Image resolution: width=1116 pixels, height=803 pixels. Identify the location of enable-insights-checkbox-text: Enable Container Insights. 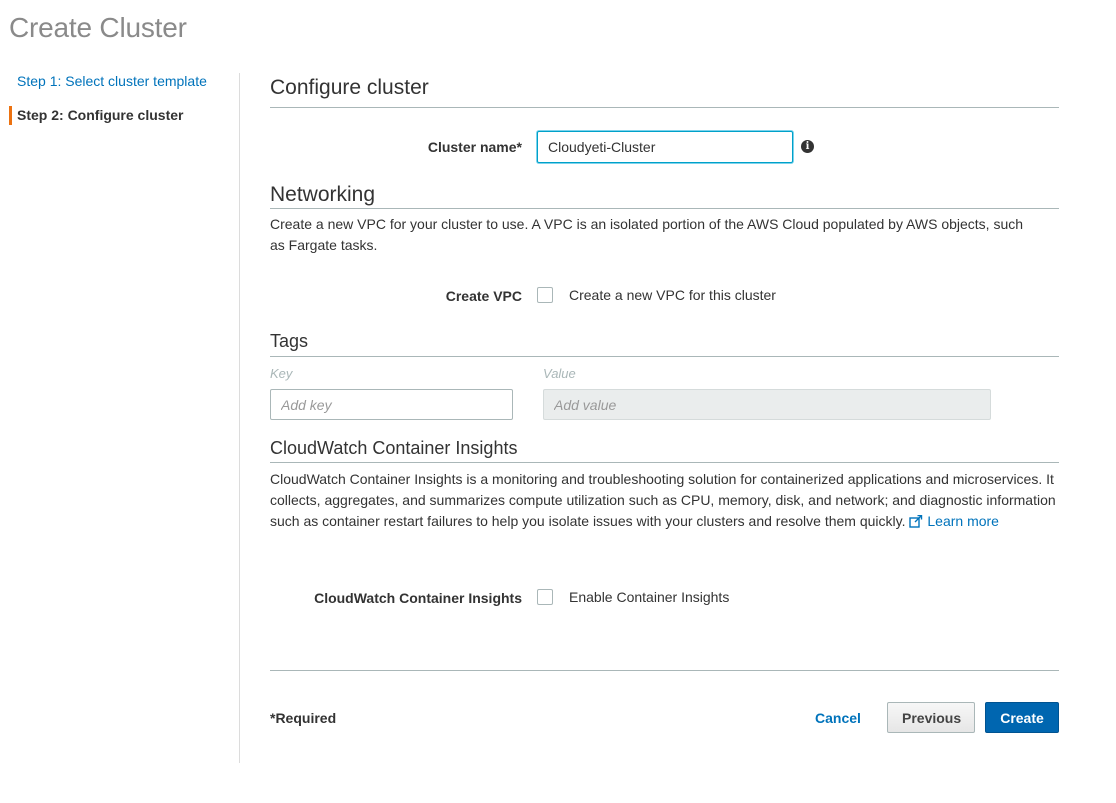
(649, 597).